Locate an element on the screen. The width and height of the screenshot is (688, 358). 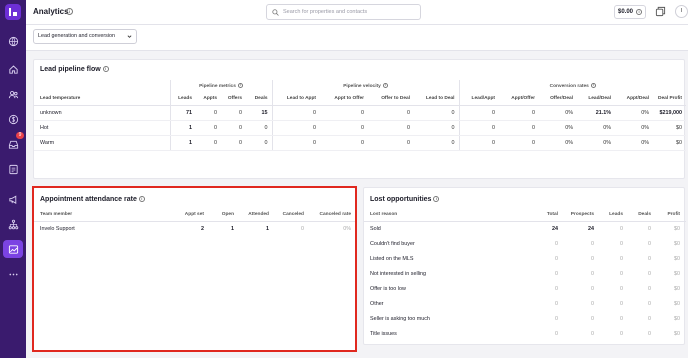
home-icon is located at coordinates (13, 69).